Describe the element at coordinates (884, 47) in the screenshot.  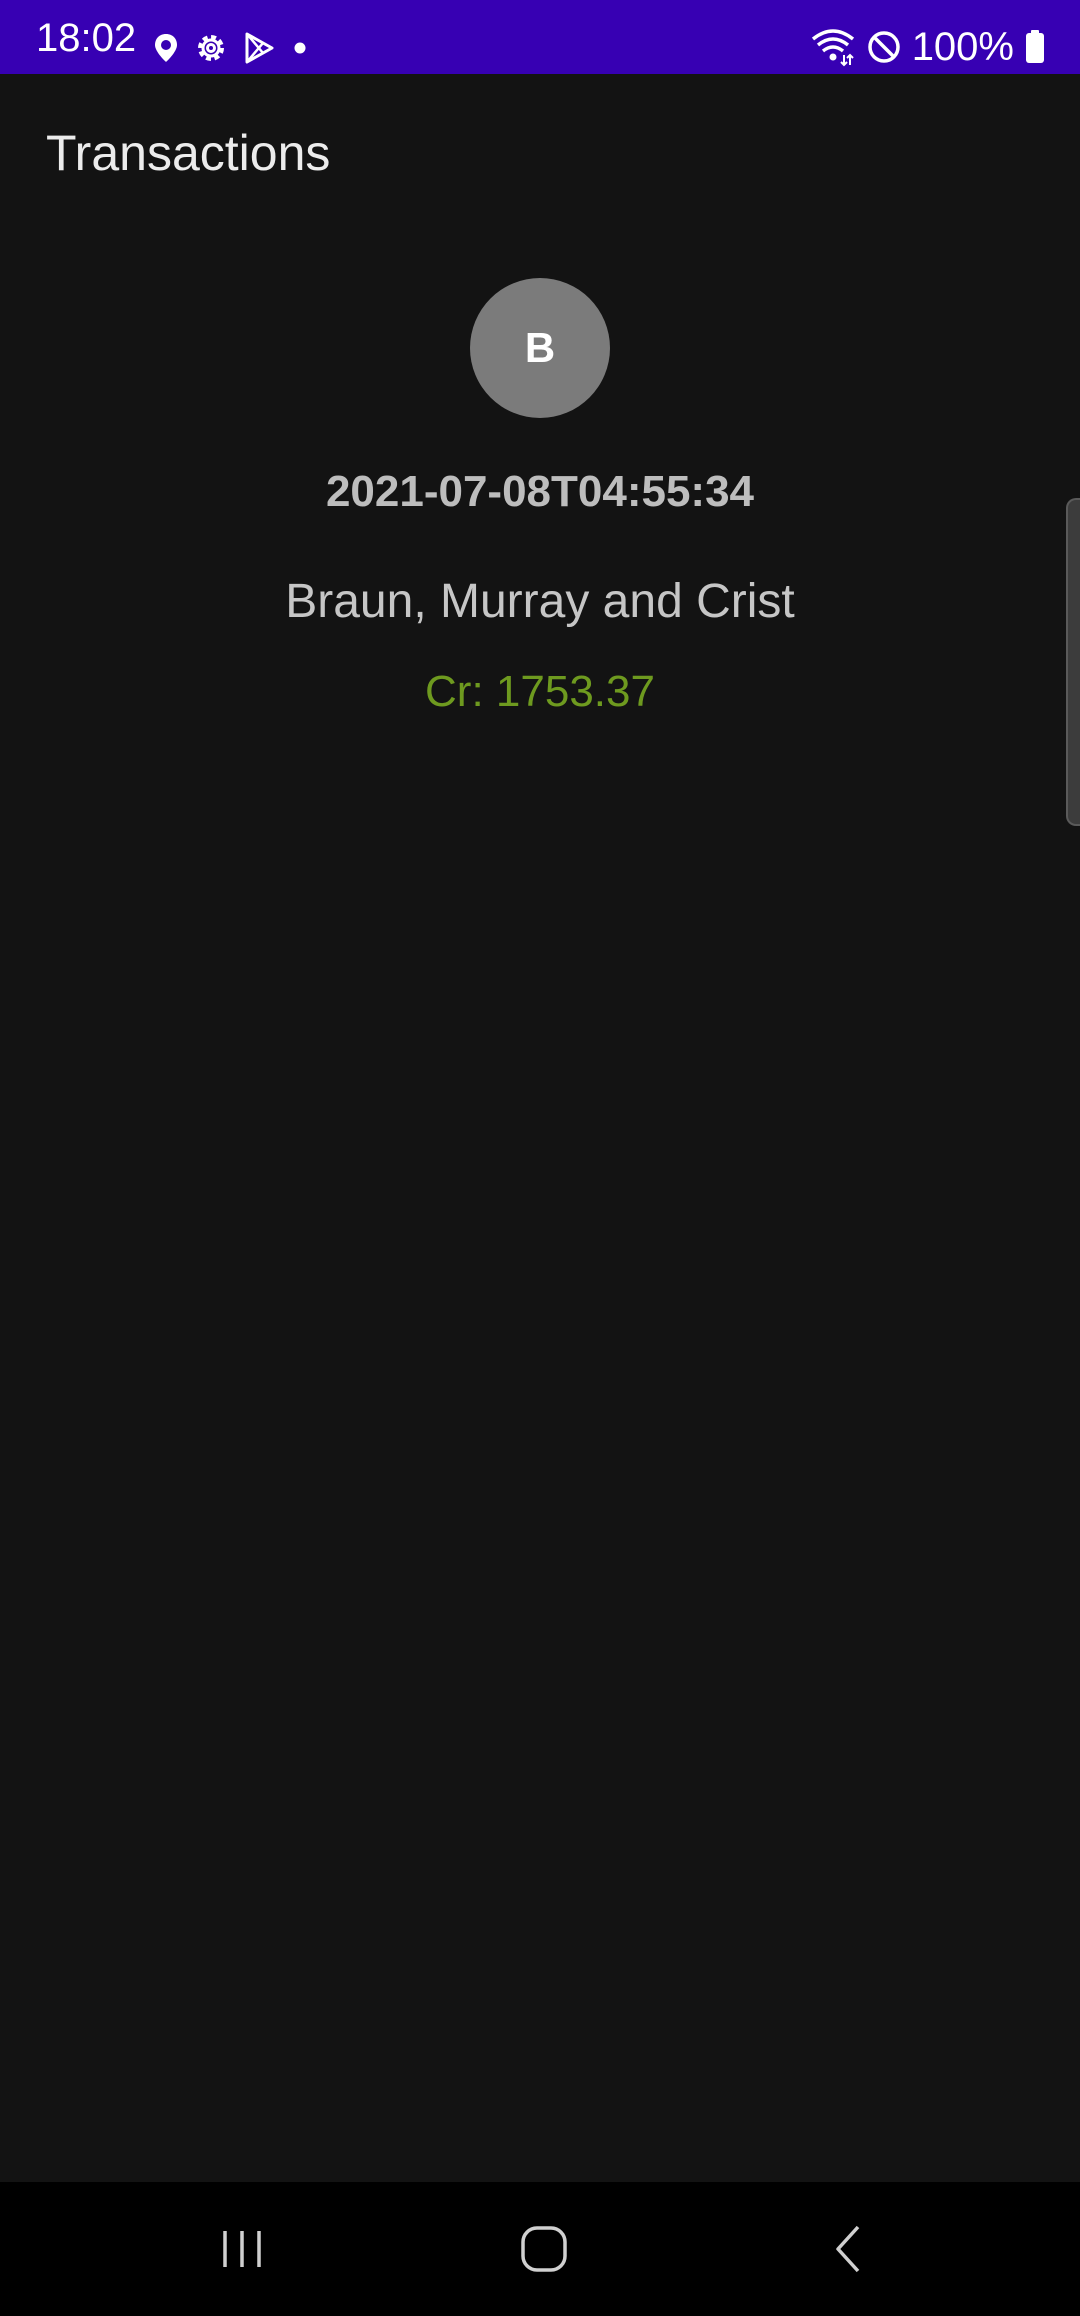
I see `do-not-disturb-icon` at that location.